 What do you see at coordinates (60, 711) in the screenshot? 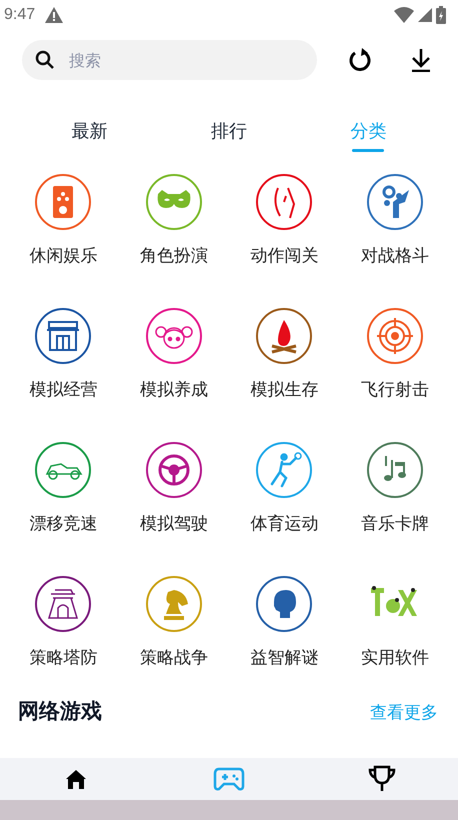
I see `section-title: 网络游戏` at bounding box center [60, 711].